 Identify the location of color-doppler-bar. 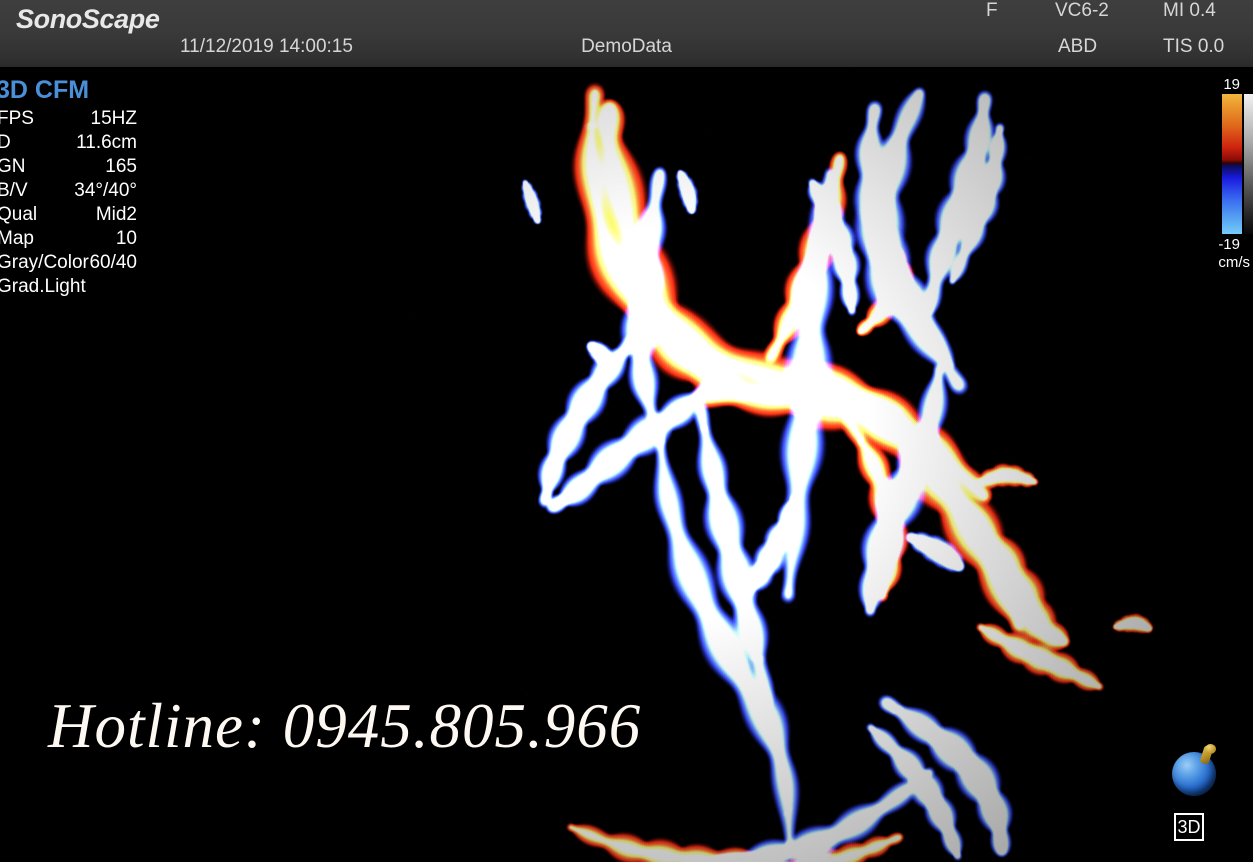
(1232, 164).